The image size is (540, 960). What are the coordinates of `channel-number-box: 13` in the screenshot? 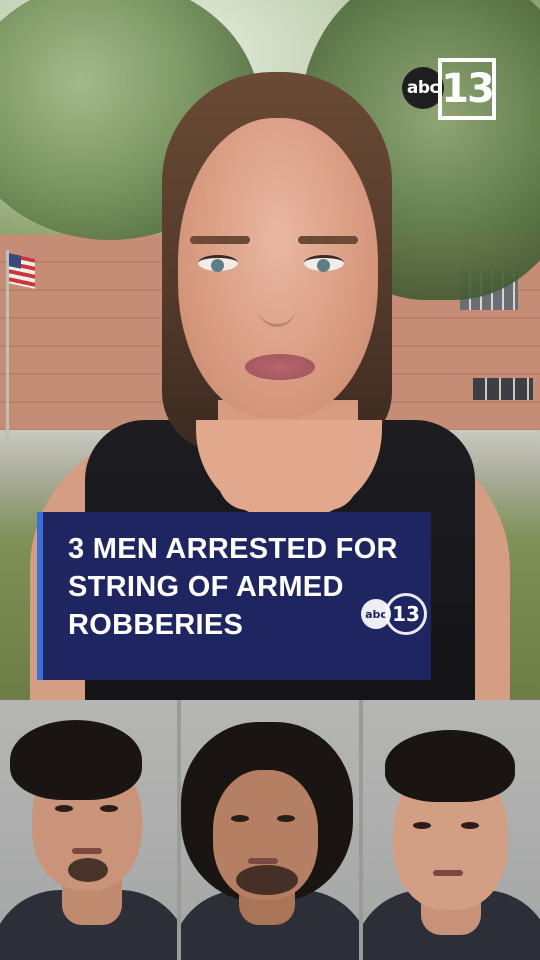 It's located at (467, 89).